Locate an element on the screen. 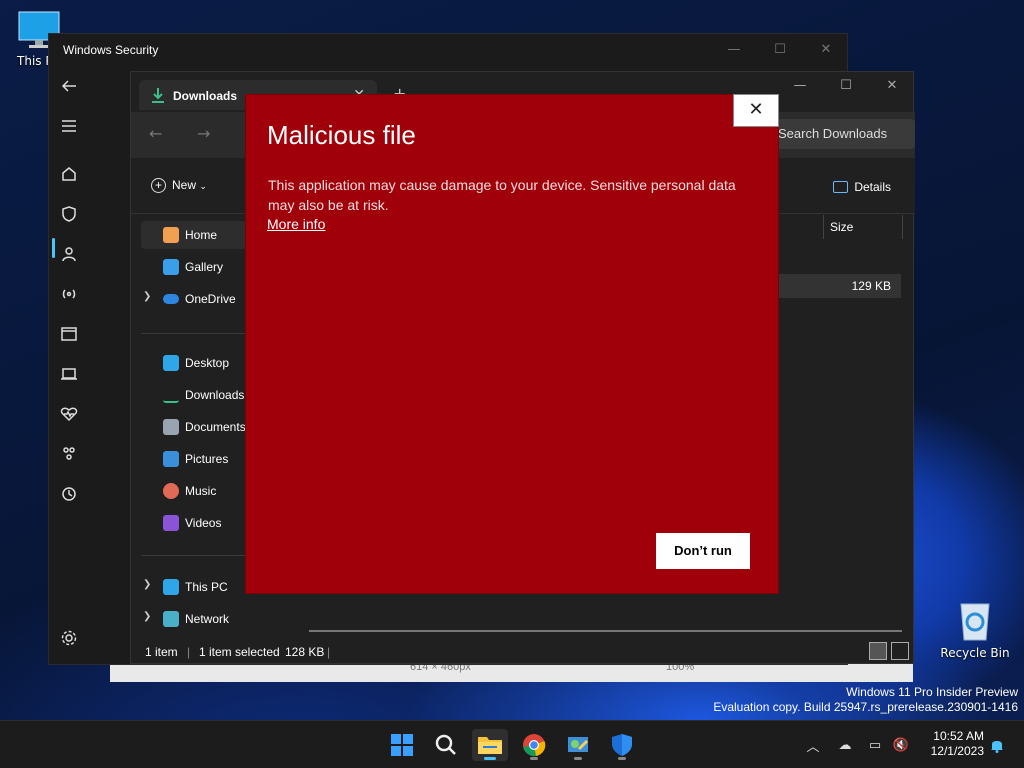 The width and height of the screenshot is (1024, 768). sidebar-item-desktop: Desktop is located at coordinates (194, 363).